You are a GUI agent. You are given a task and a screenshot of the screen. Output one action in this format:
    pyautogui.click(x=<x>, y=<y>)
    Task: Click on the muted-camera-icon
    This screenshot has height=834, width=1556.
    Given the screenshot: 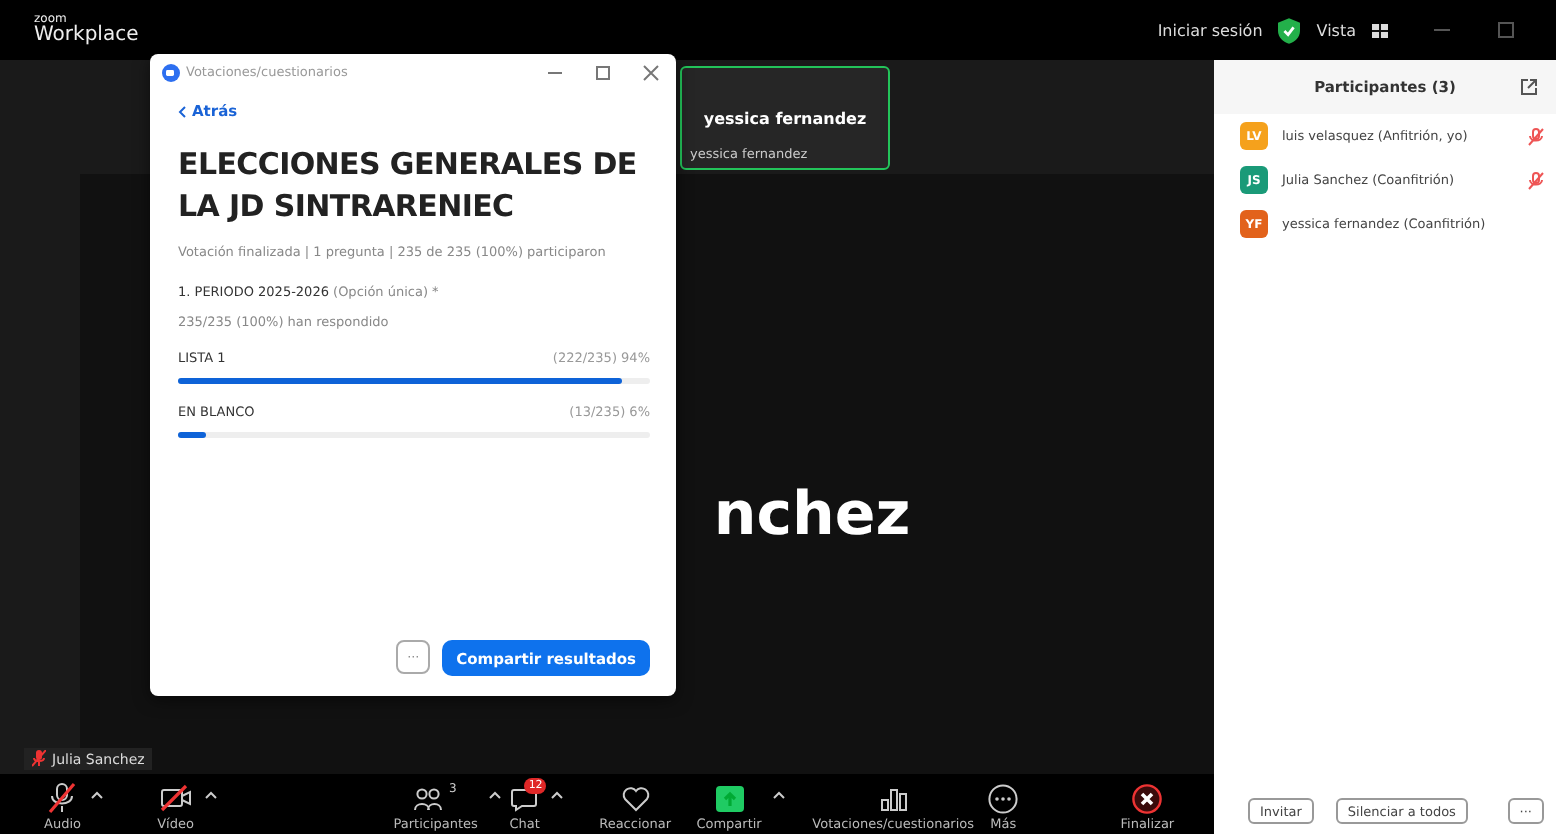 What is the action you would take?
    pyautogui.click(x=175, y=798)
    